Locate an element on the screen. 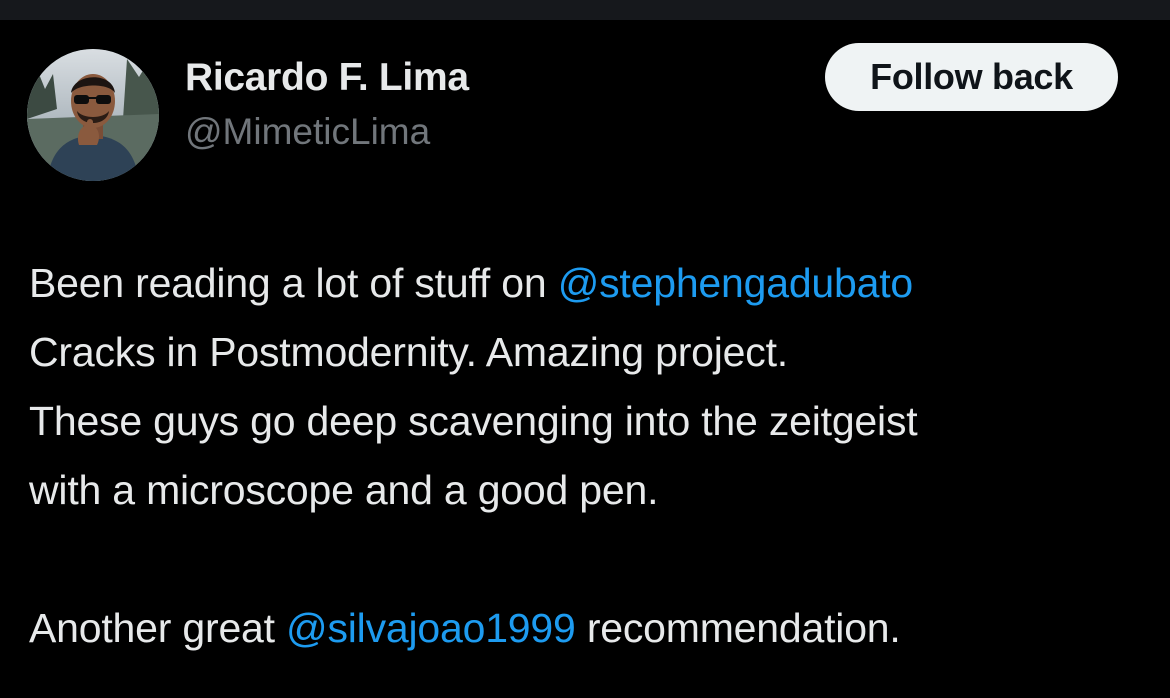  mention-link-stephengadubato: @stephengadubato is located at coordinates (736, 283).